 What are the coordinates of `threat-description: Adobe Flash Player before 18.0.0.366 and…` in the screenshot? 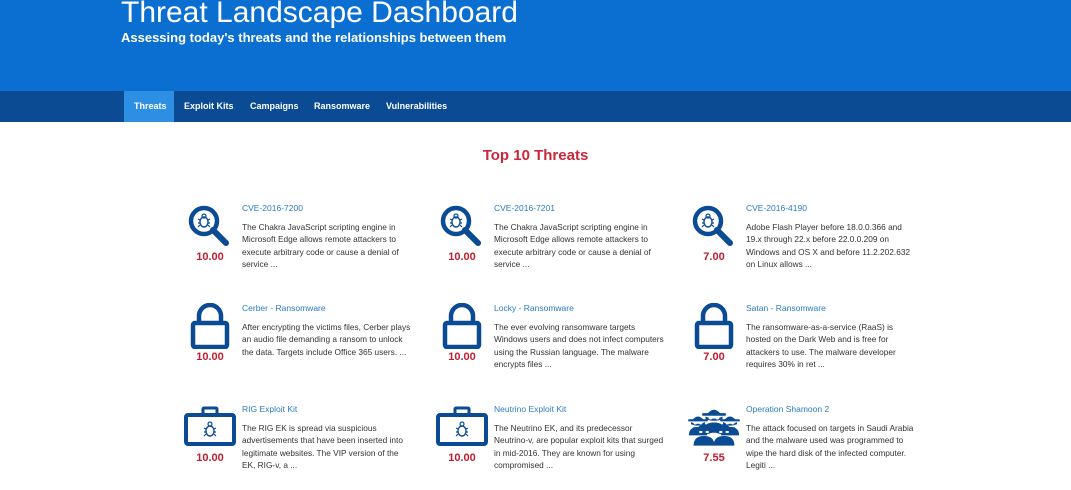 It's located at (828, 246).